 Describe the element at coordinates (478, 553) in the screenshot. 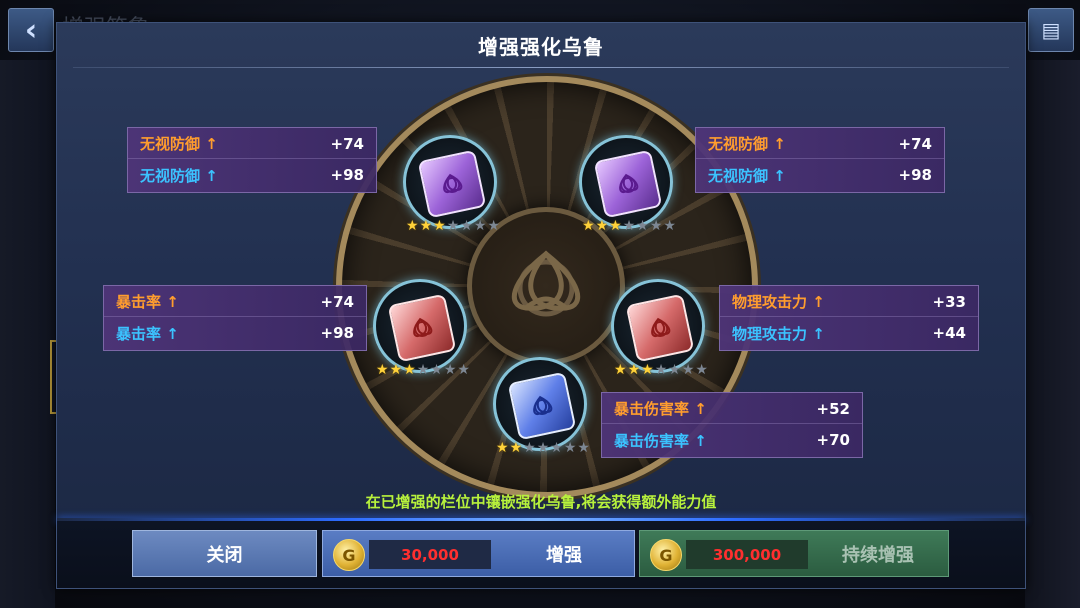

I see `enhance-button: G 30,000 增强` at that location.